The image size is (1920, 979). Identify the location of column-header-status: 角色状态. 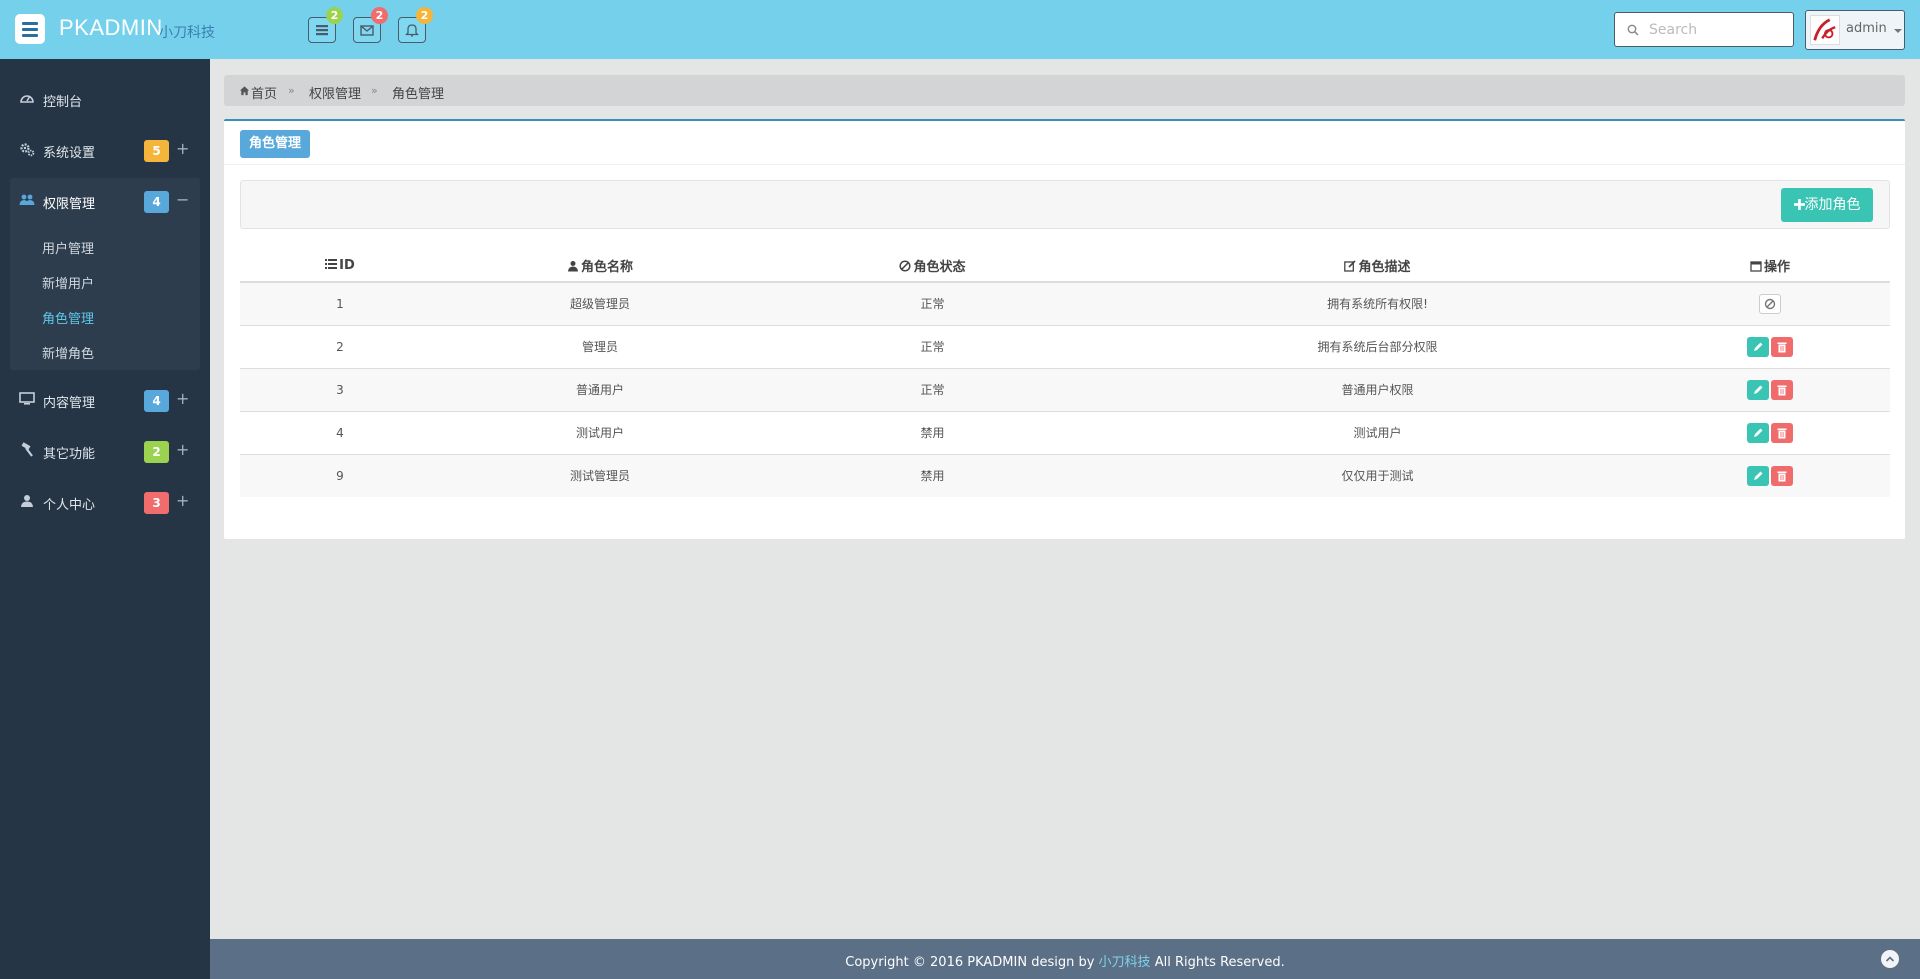
(932, 266).